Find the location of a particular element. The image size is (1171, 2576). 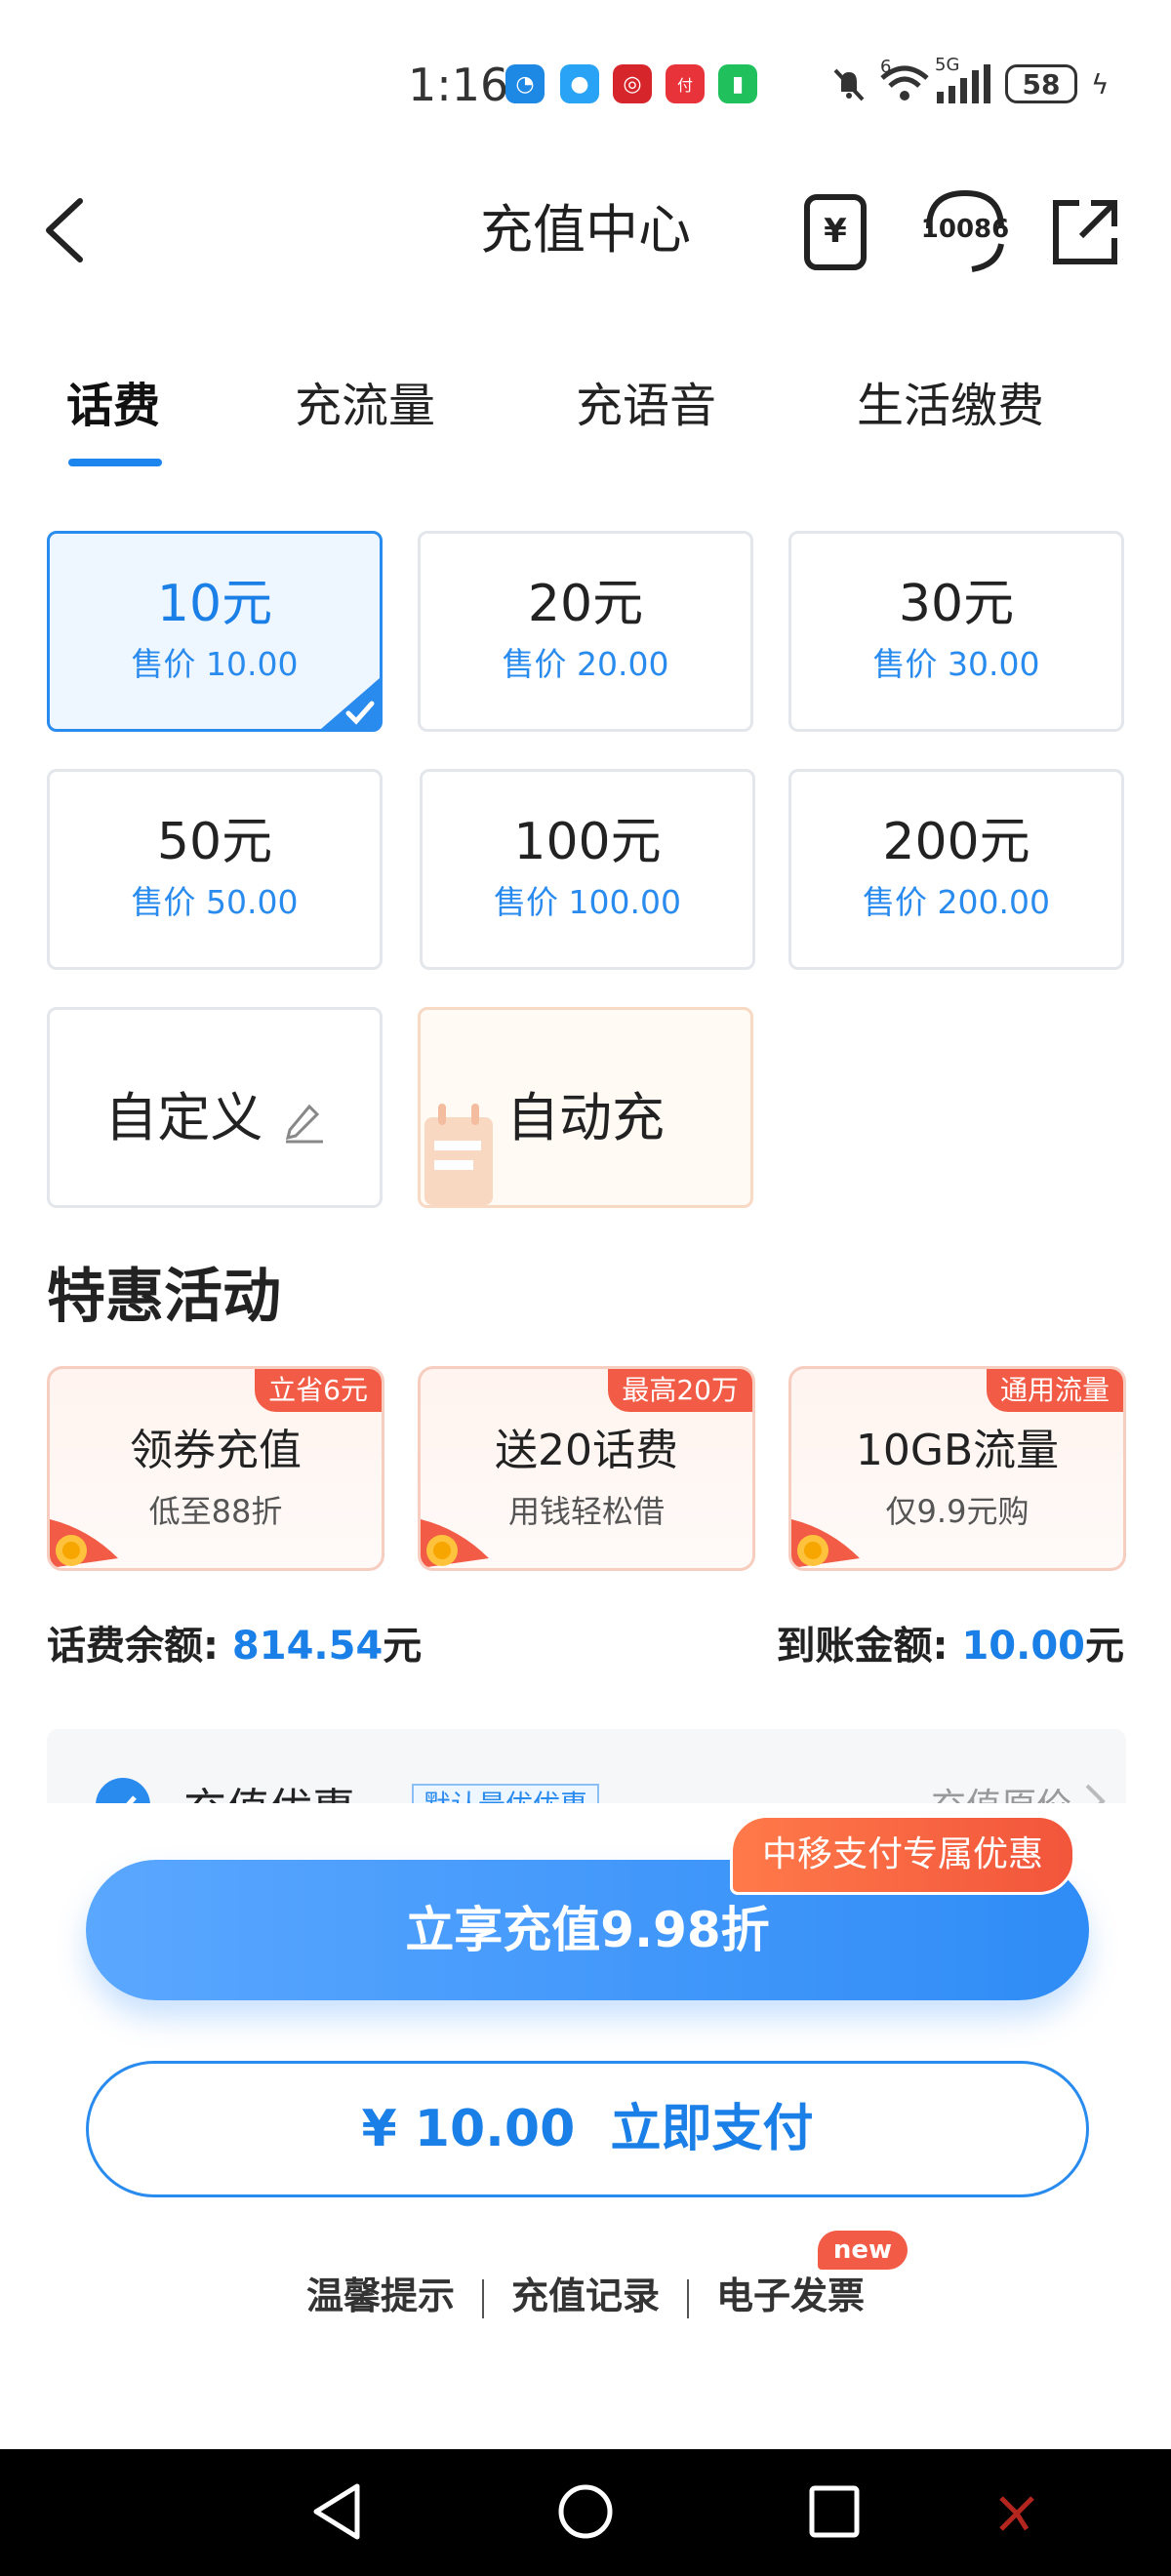

active-tab-indicator is located at coordinates (115, 462).